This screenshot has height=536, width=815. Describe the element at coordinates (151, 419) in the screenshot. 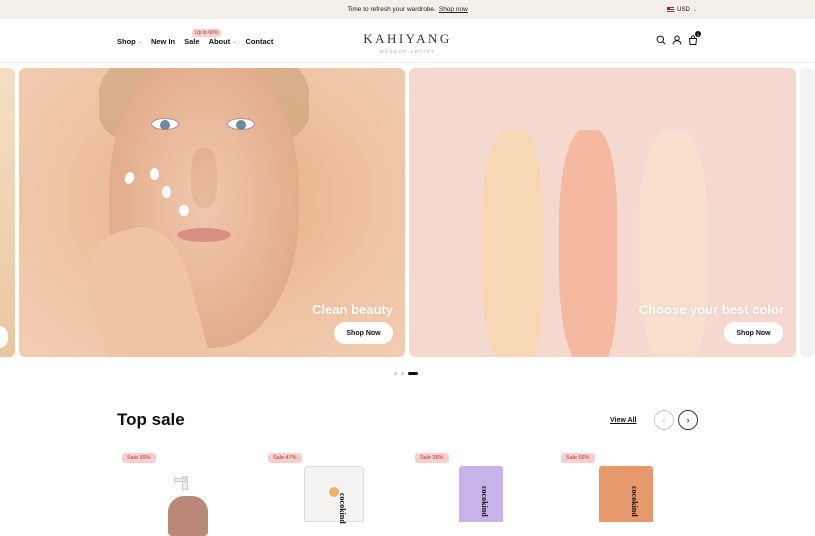

I see `section-title: Top sale` at that location.